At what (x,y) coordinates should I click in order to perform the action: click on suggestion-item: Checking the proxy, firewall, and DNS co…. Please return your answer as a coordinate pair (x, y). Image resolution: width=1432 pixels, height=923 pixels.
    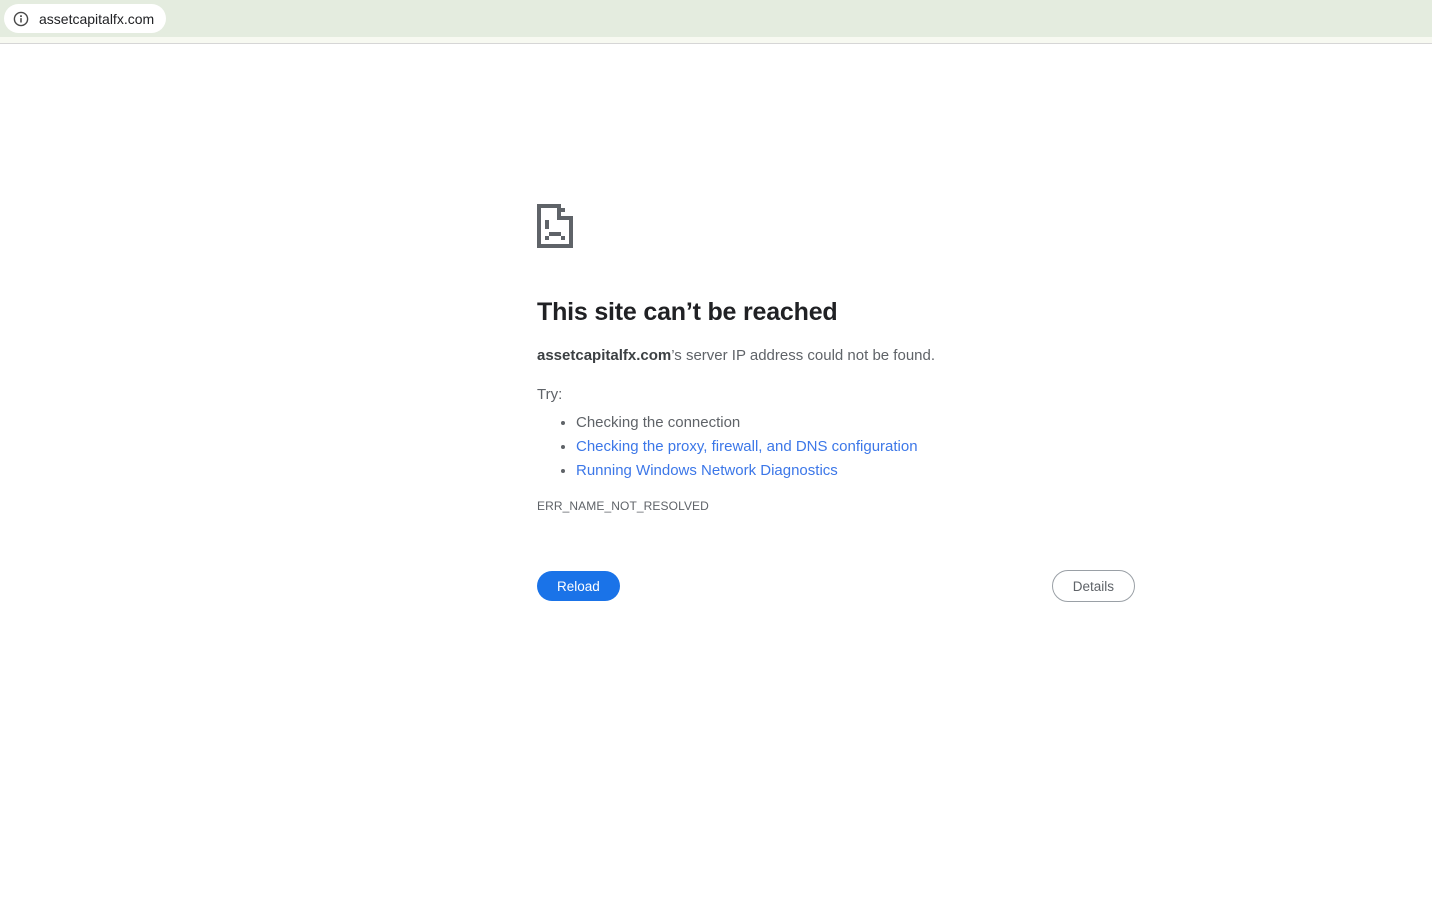
    Looking at the image, I should click on (855, 447).